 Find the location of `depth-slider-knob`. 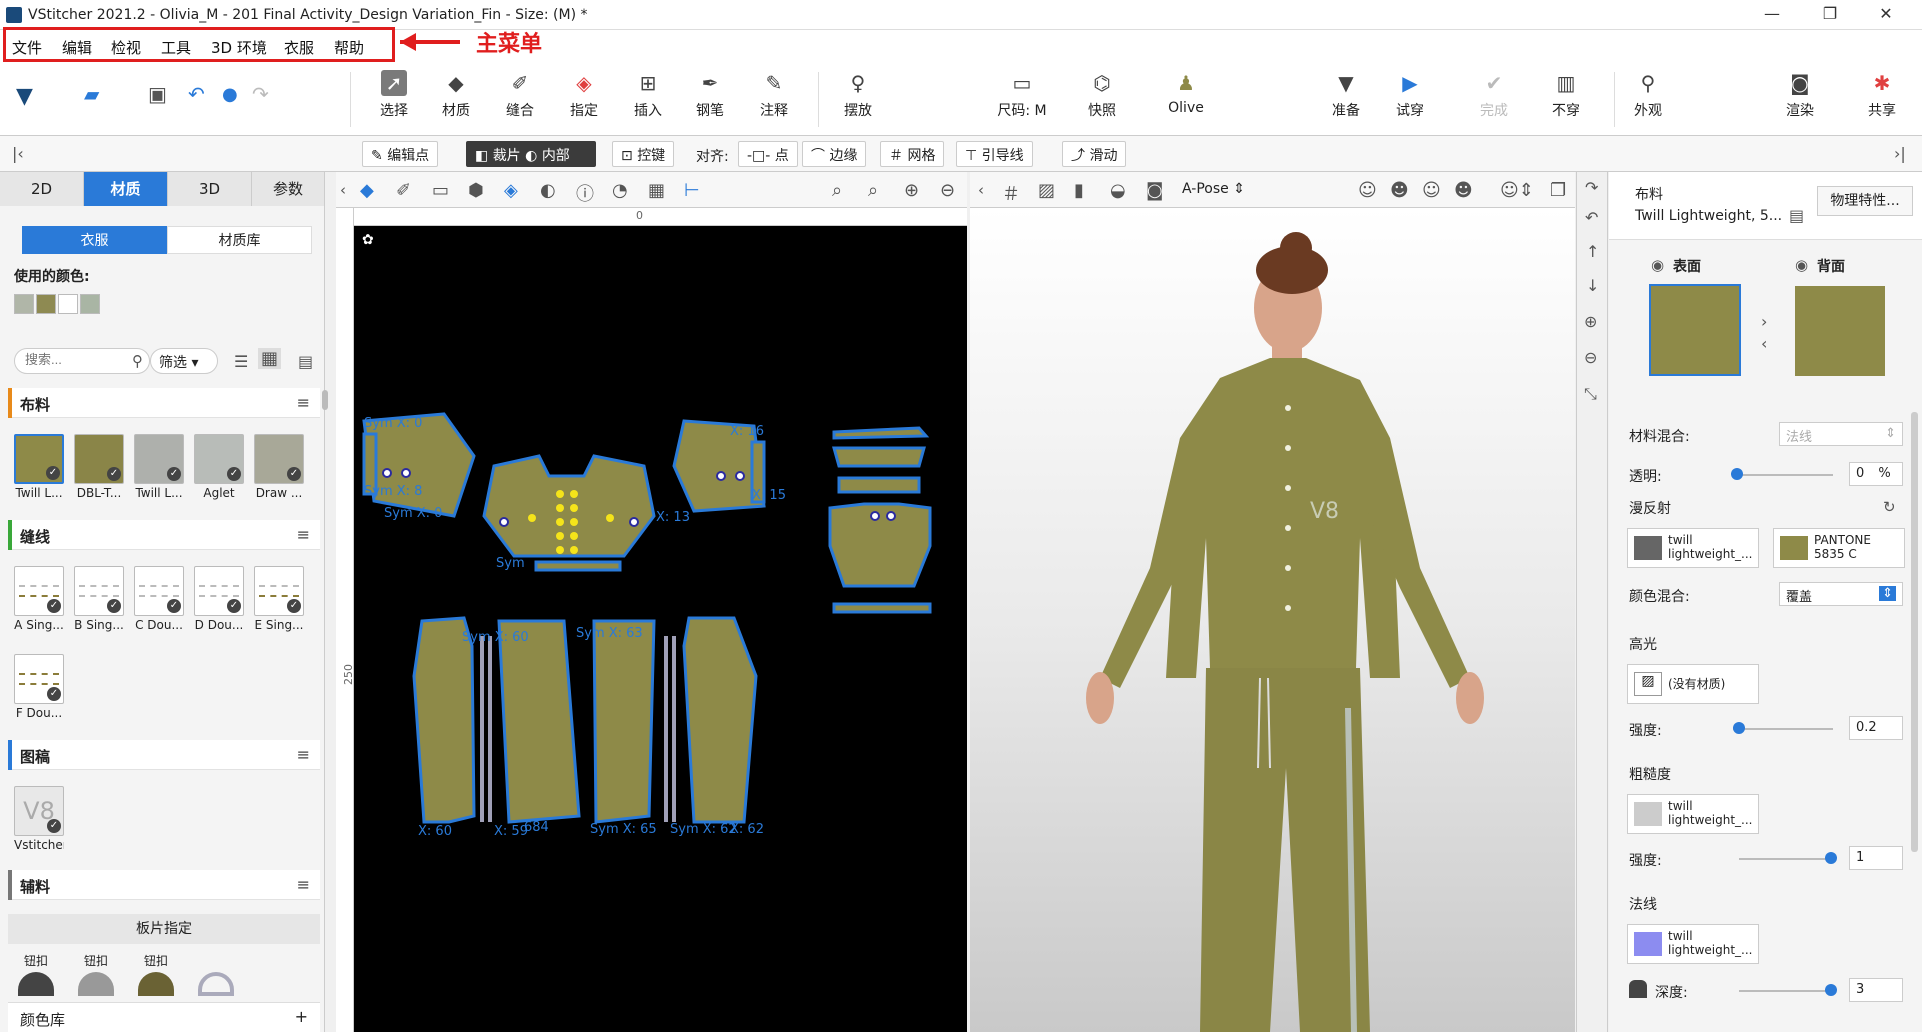

depth-slider-knob is located at coordinates (1831, 990).